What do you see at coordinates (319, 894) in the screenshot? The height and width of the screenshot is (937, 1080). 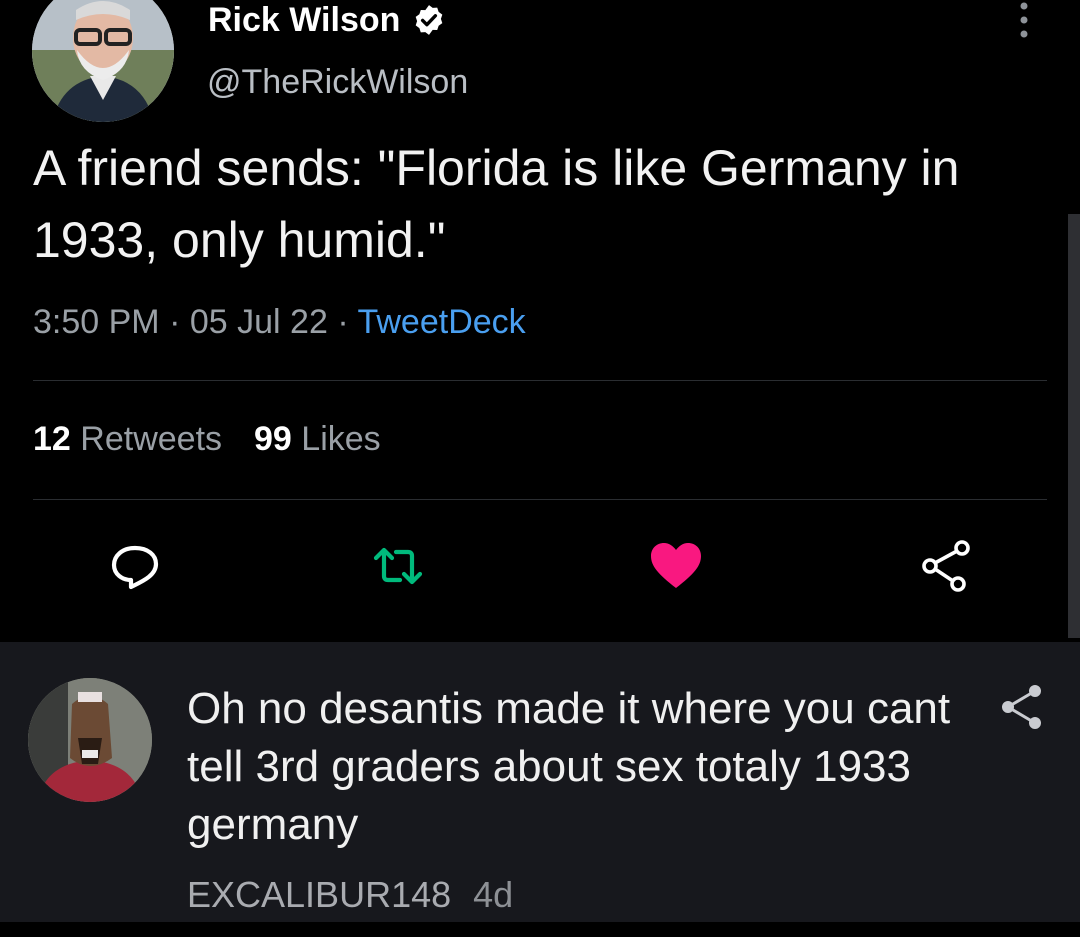 I see `comment-author: EXCALIBUR148` at bounding box center [319, 894].